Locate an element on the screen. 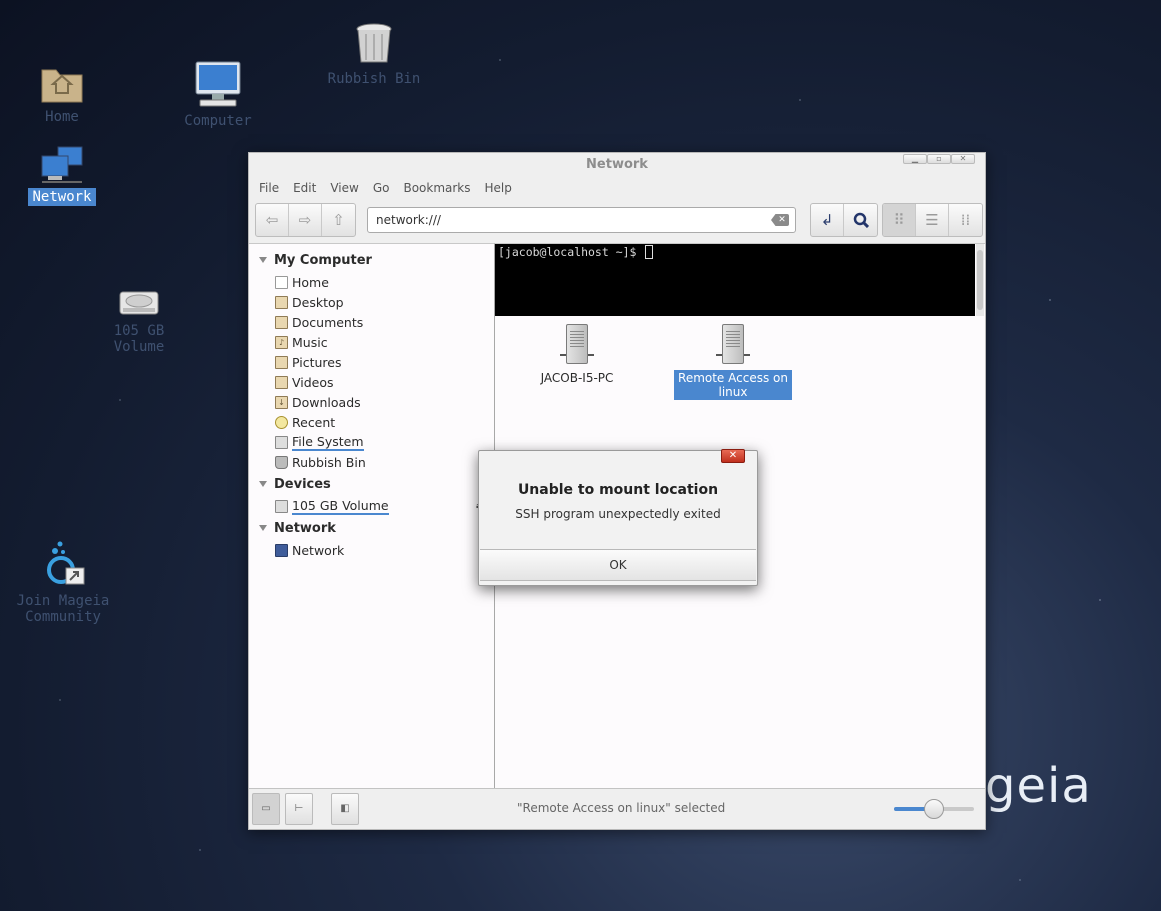  location-bar: network:/// ✕ is located at coordinates (581, 220).